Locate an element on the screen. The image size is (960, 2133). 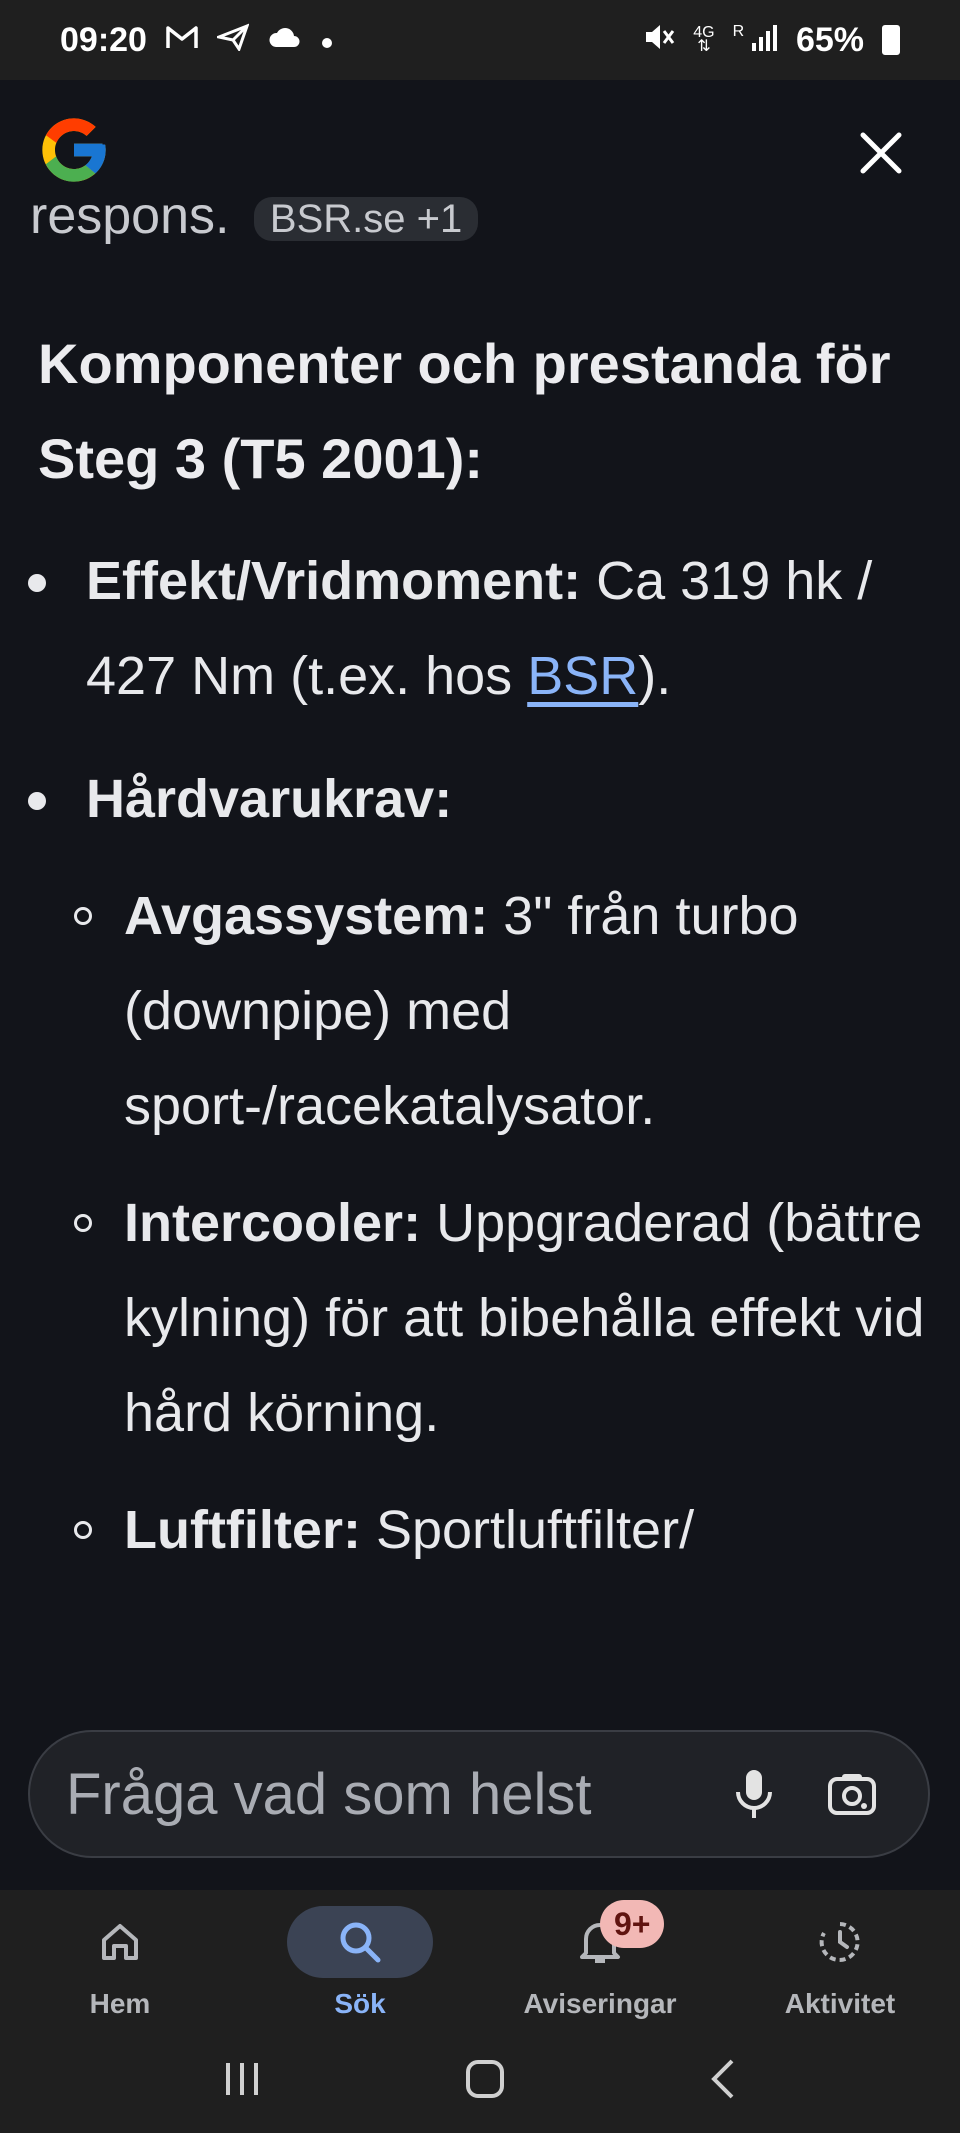
back-button is located at coordinates (723, 2081).